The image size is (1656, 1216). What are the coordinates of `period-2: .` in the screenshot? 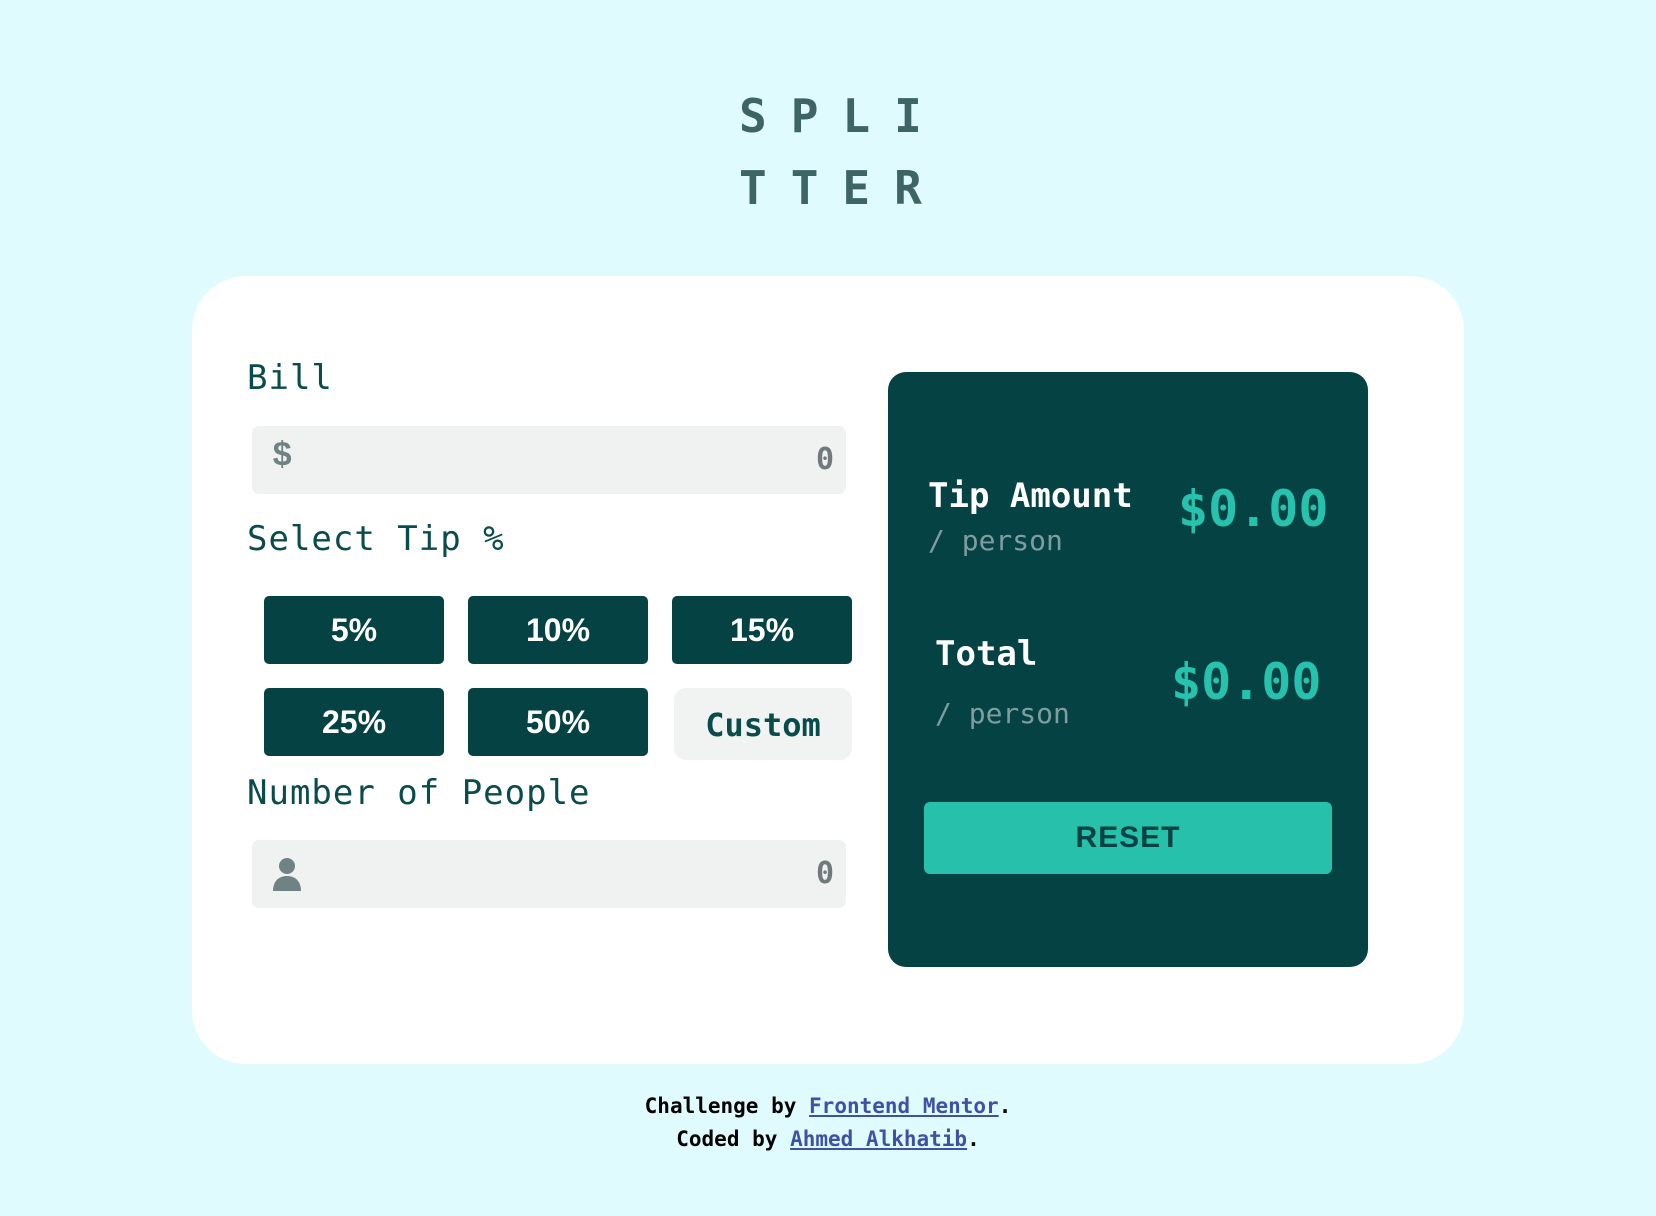 It's located at (973, 1139).